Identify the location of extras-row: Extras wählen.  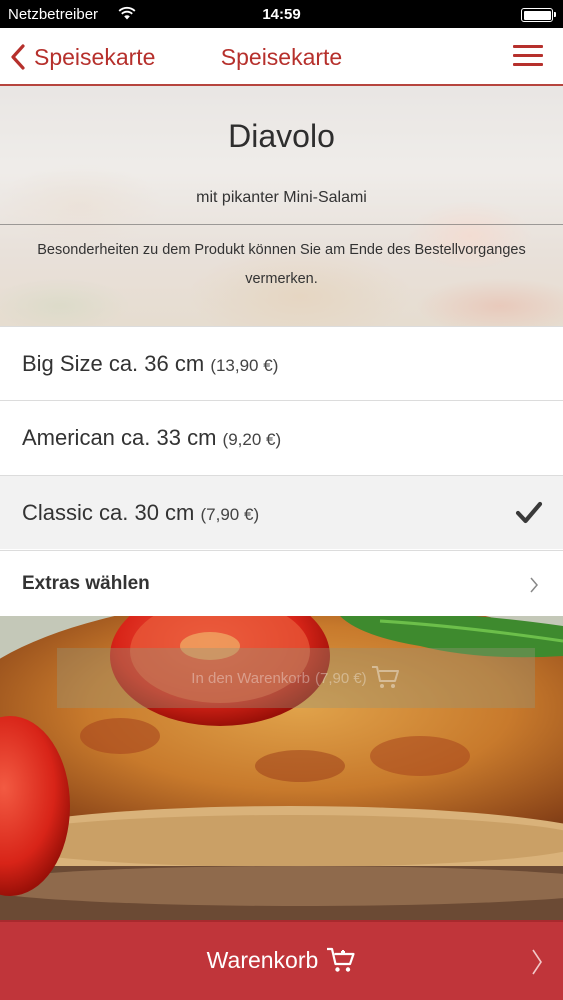
(281, 583).